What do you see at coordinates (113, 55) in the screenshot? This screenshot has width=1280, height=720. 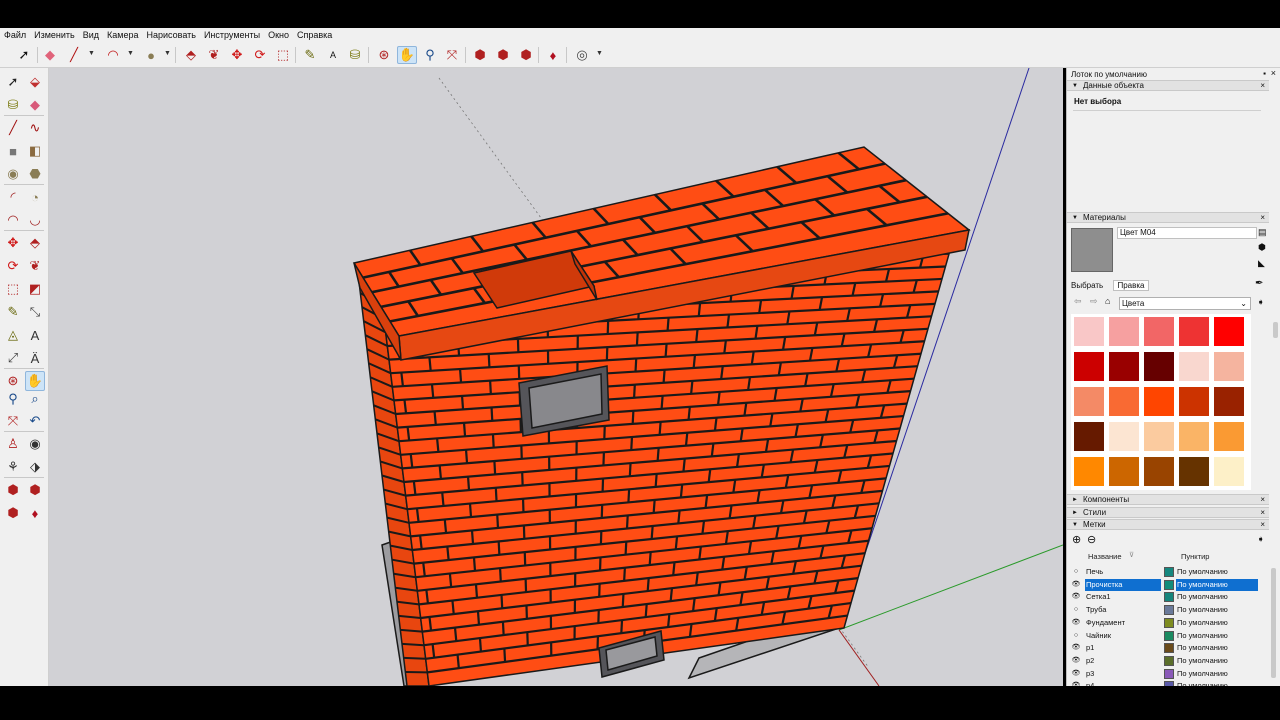 I see `arc-icon: ◠` at bounding box center [113, 55].